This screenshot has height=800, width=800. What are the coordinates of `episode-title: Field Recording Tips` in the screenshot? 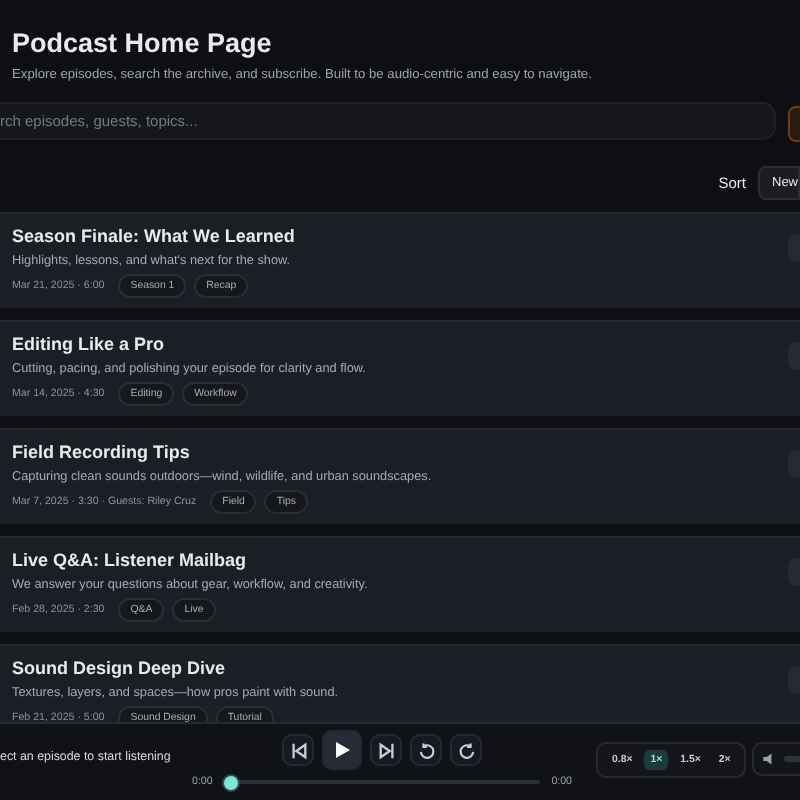 It's located at (102, 452).